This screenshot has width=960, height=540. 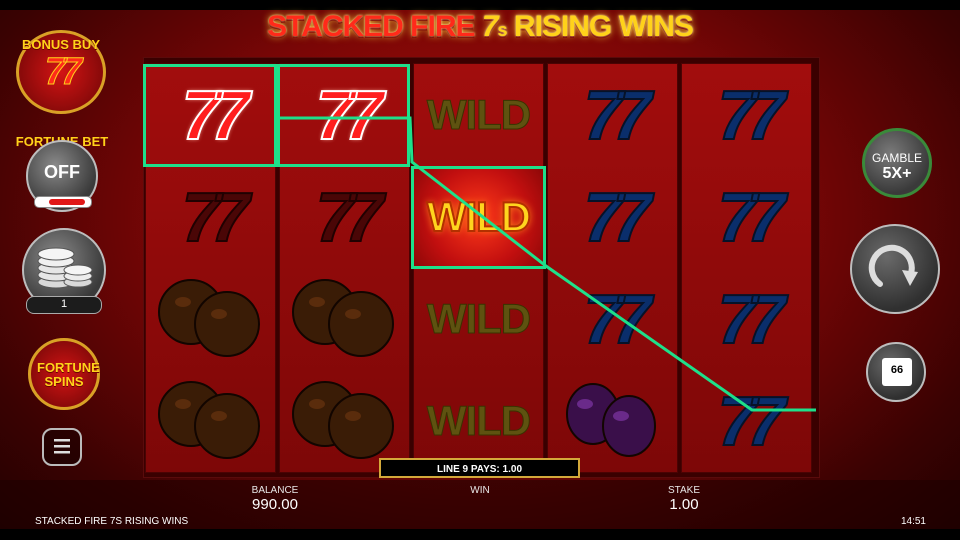 What do you see at coordinates (371, 26) in the screenshot?
I see `title-stacked: STACKED FIRE` at bounding box center [371, 26].